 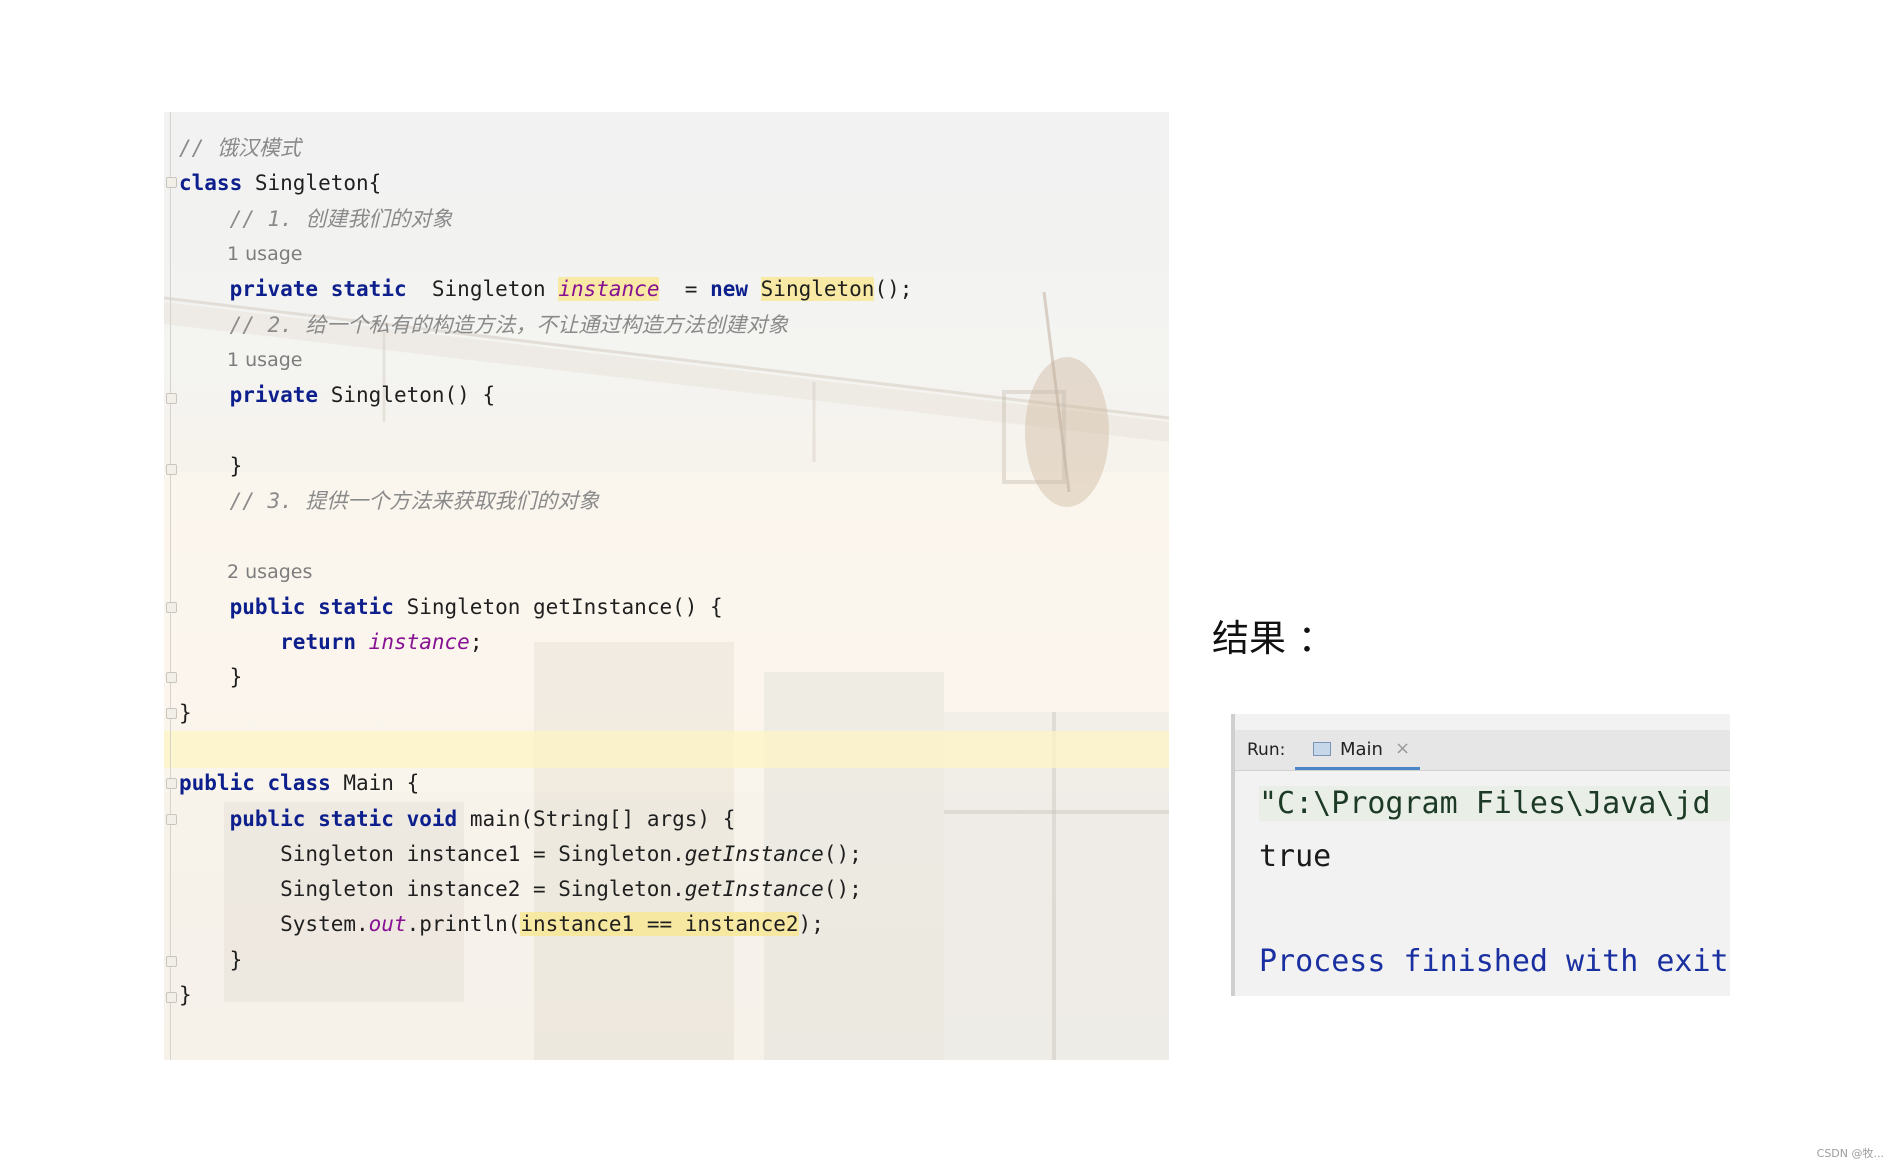 I want to click on code-token: Singleton instance2 = Singleton., so click(x=432, y=889).